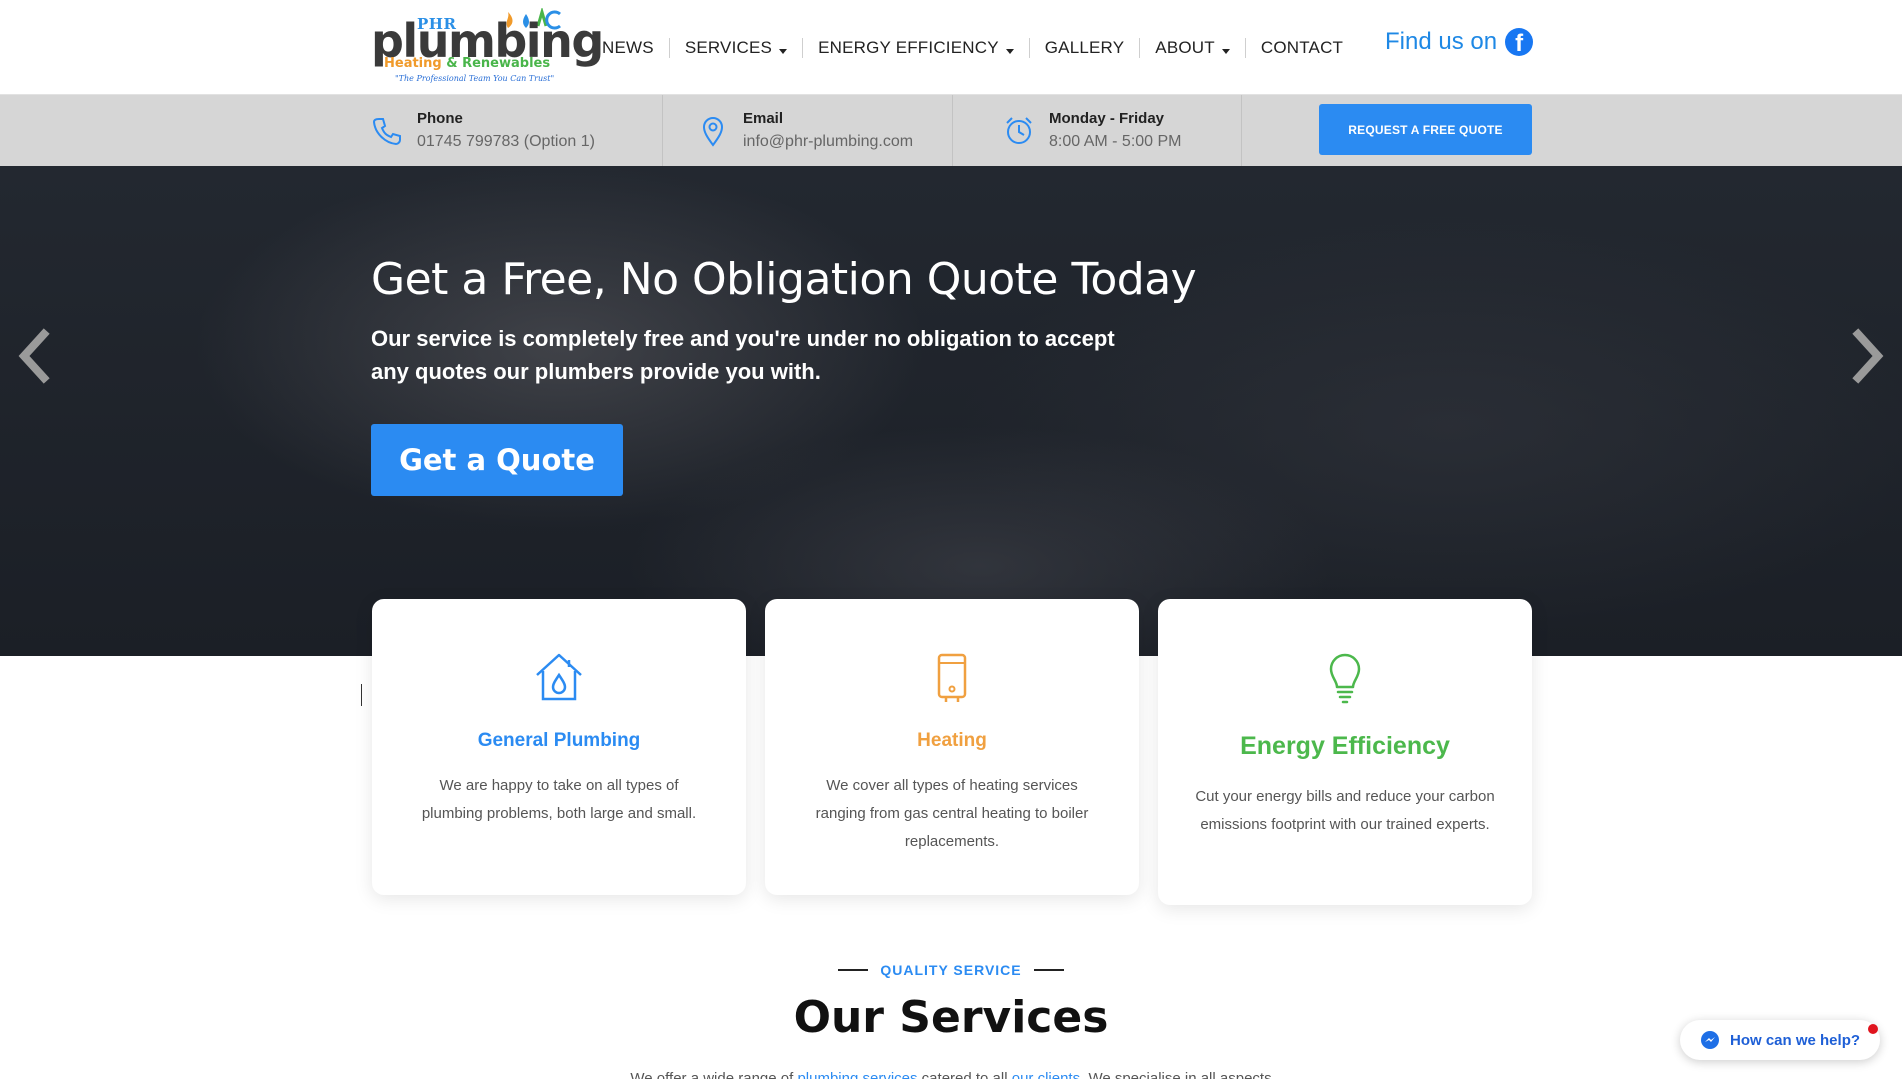 The width and height of the screenshot is (1902, 1079). What do you see at coordinates (475, 78) in the screenshot?
I see `logo-tagline: "The Professional Team You Can Trust"` at bounding box center [475, 78].